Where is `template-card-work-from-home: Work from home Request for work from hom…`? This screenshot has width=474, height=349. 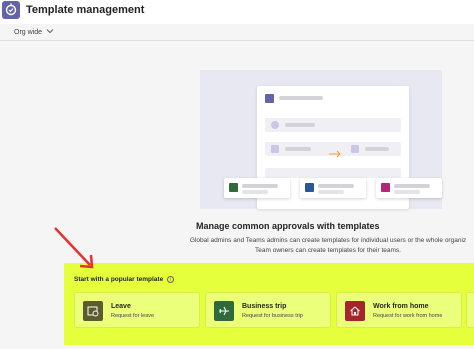 template-card-work-from-home: Work from home Request for work from hom… is located at coordinates (399, 310).